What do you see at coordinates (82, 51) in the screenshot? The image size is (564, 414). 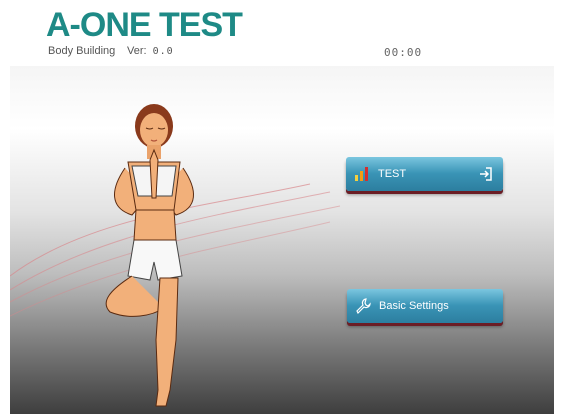 I see `program-name: Body Building` at bounding box center [82, 51].